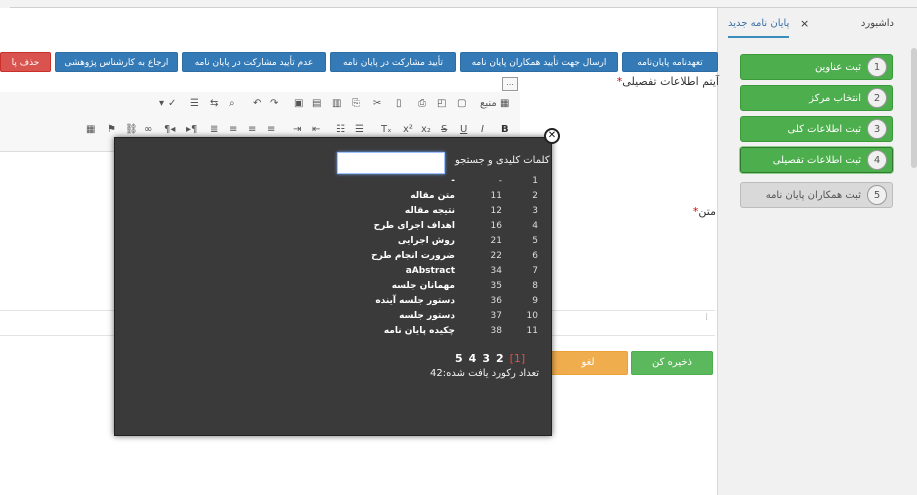  Describe the element at coordinates (455, 273) in the screenshot. I see `table-row: 7 34 aAbstract` at that location.